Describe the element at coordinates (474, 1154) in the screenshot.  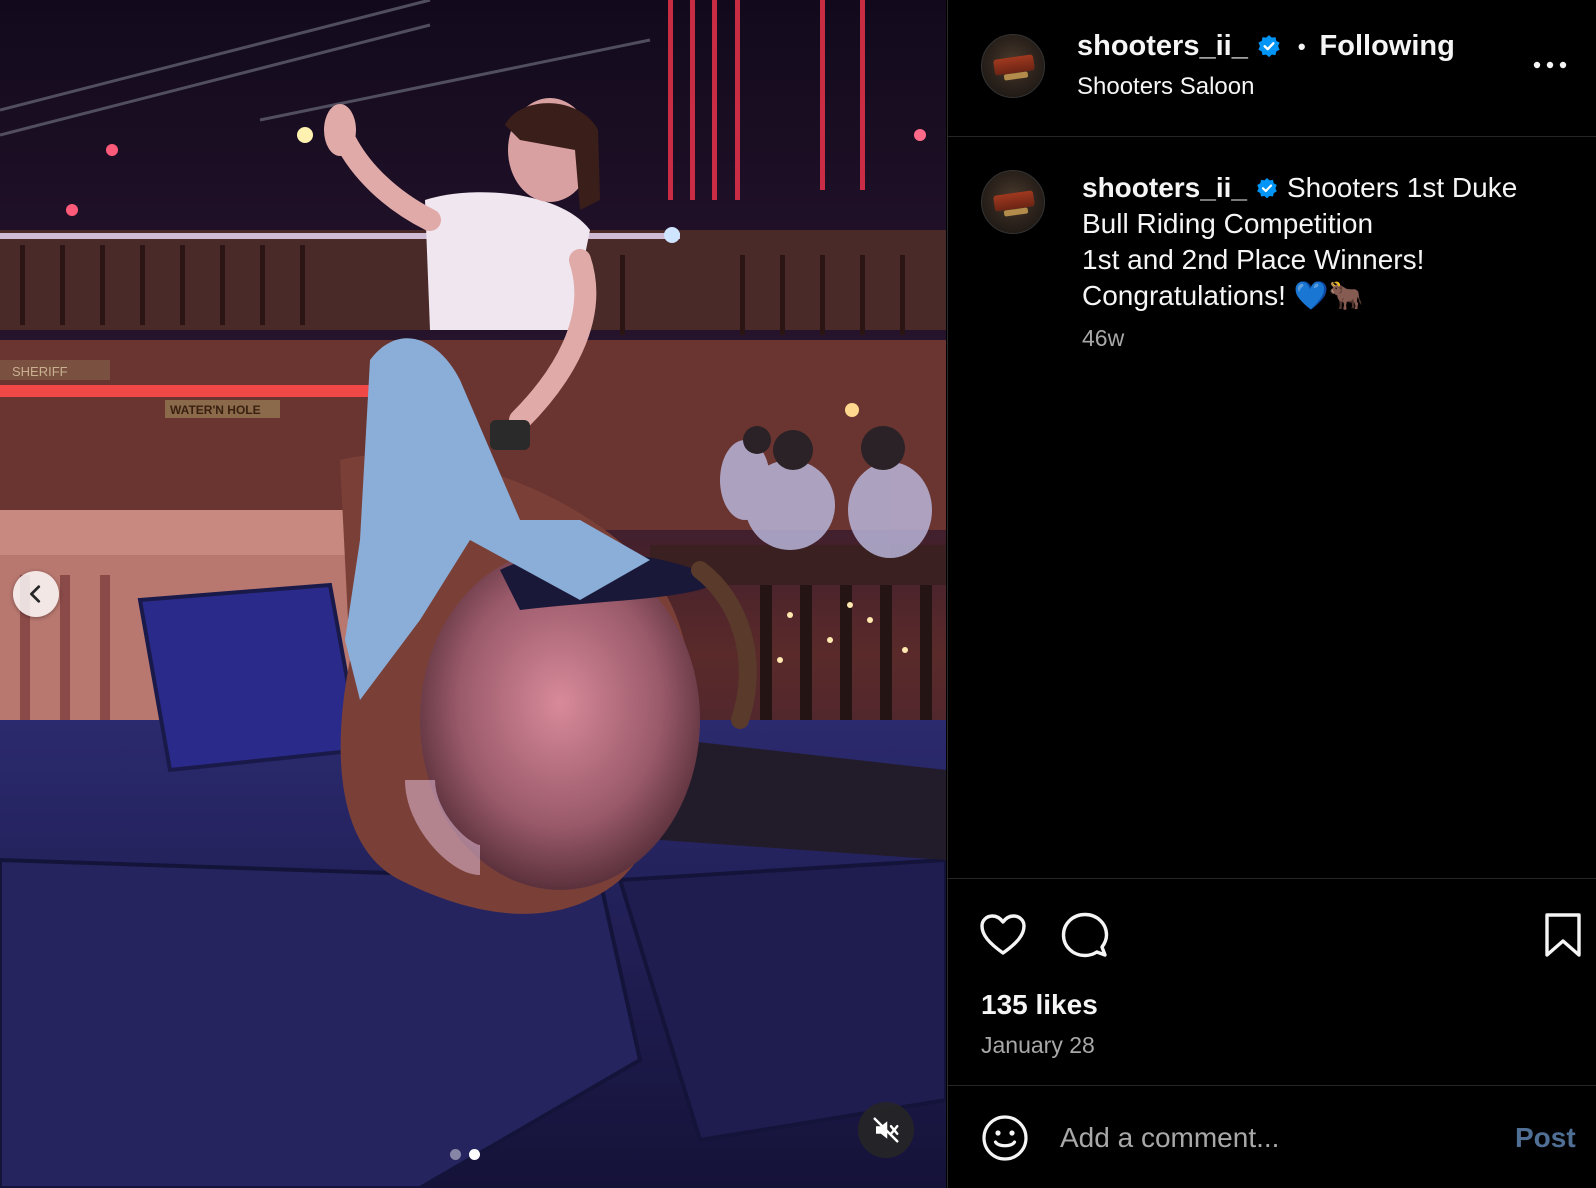
I see `carousel-dot-active` at that location.